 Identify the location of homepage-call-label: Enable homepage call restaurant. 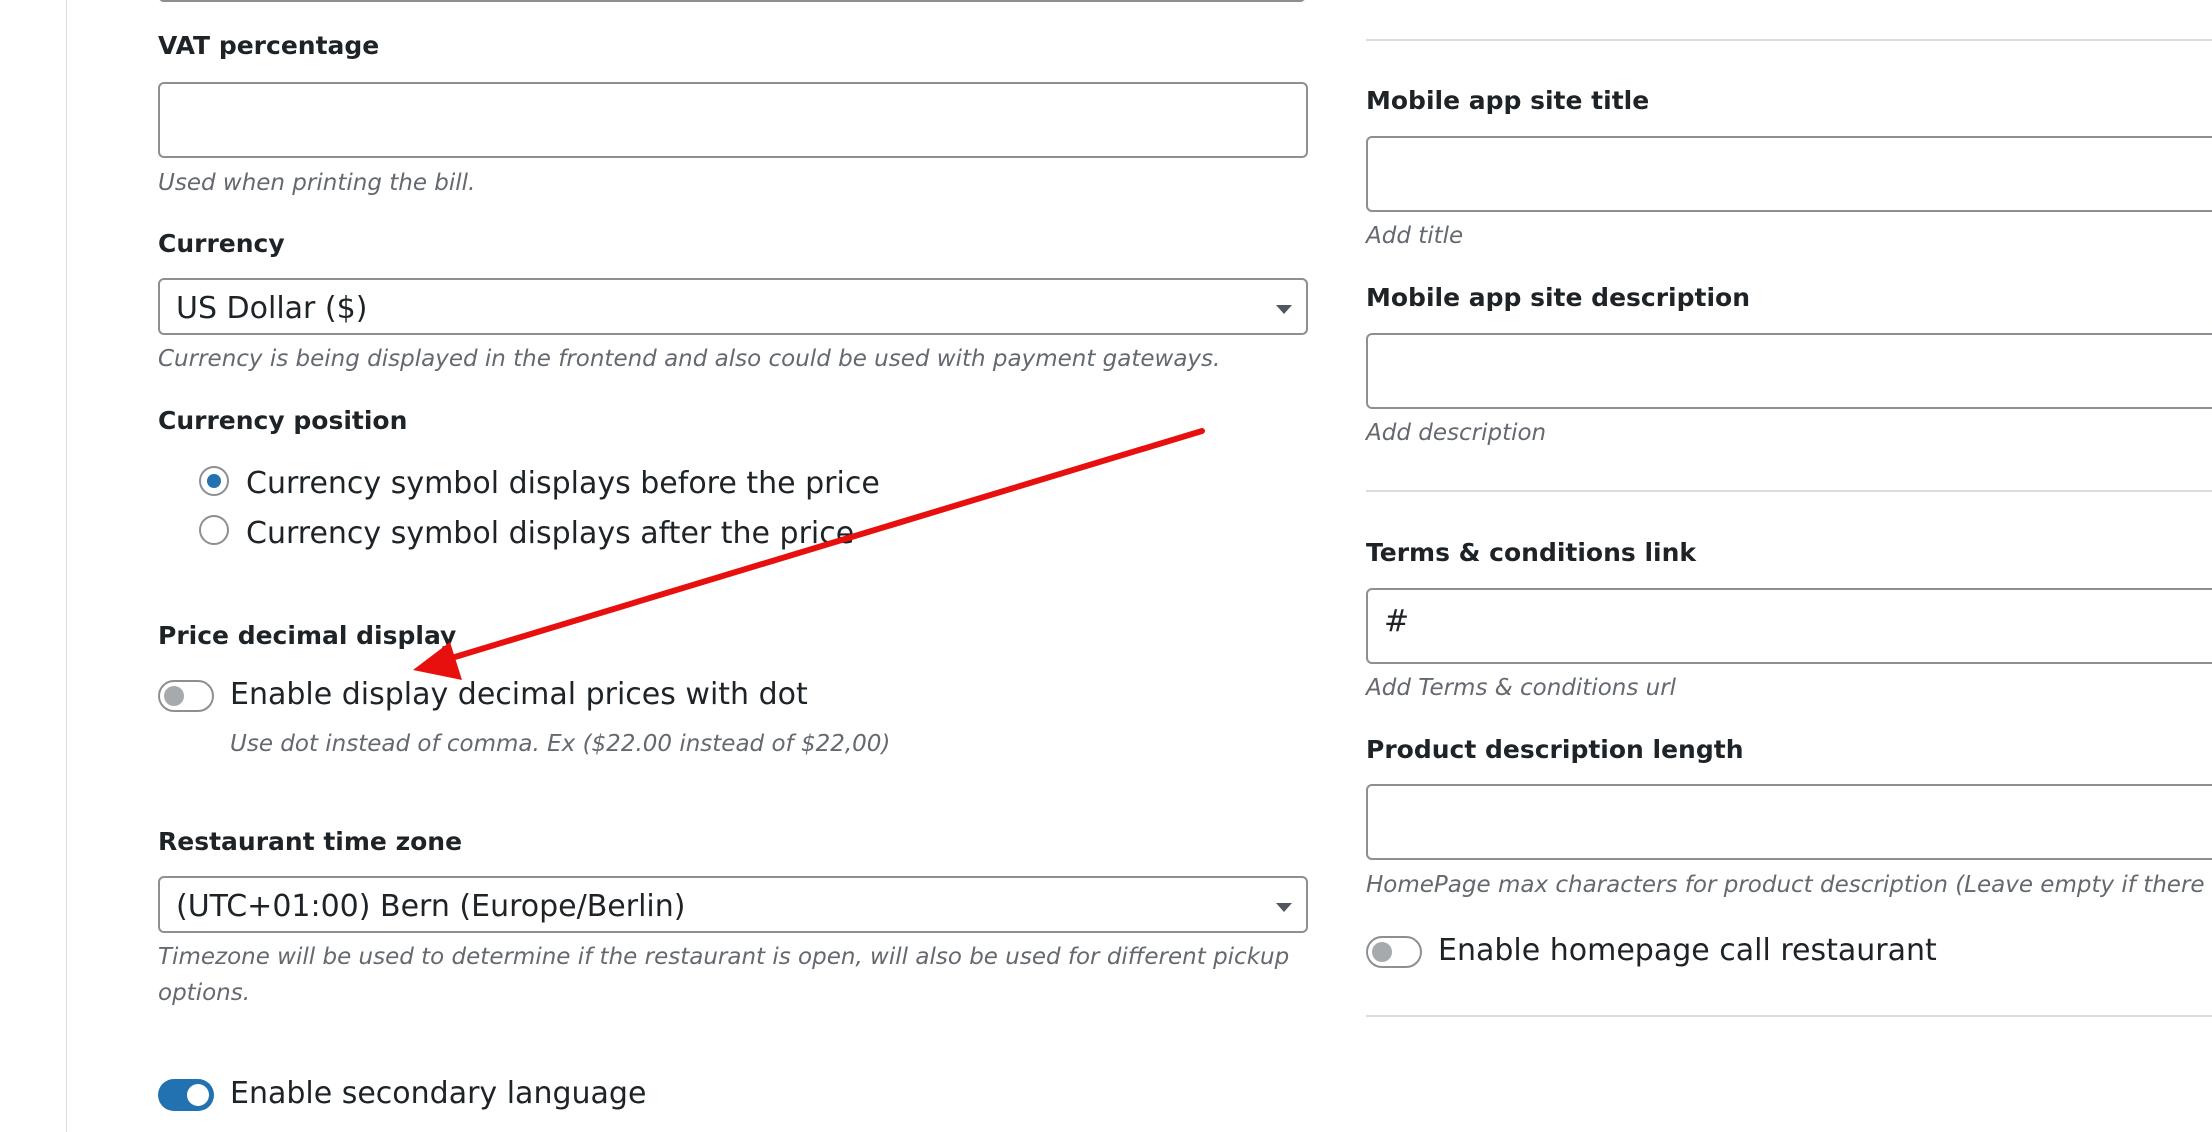
(1687, 950).